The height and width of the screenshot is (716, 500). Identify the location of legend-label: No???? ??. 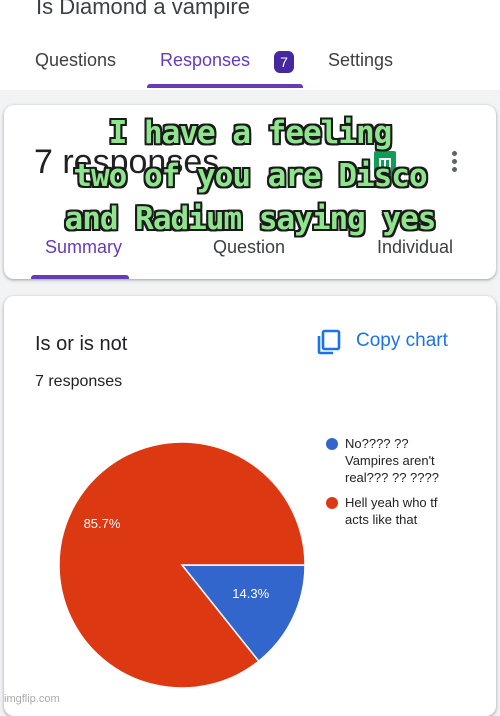
(377, 443).